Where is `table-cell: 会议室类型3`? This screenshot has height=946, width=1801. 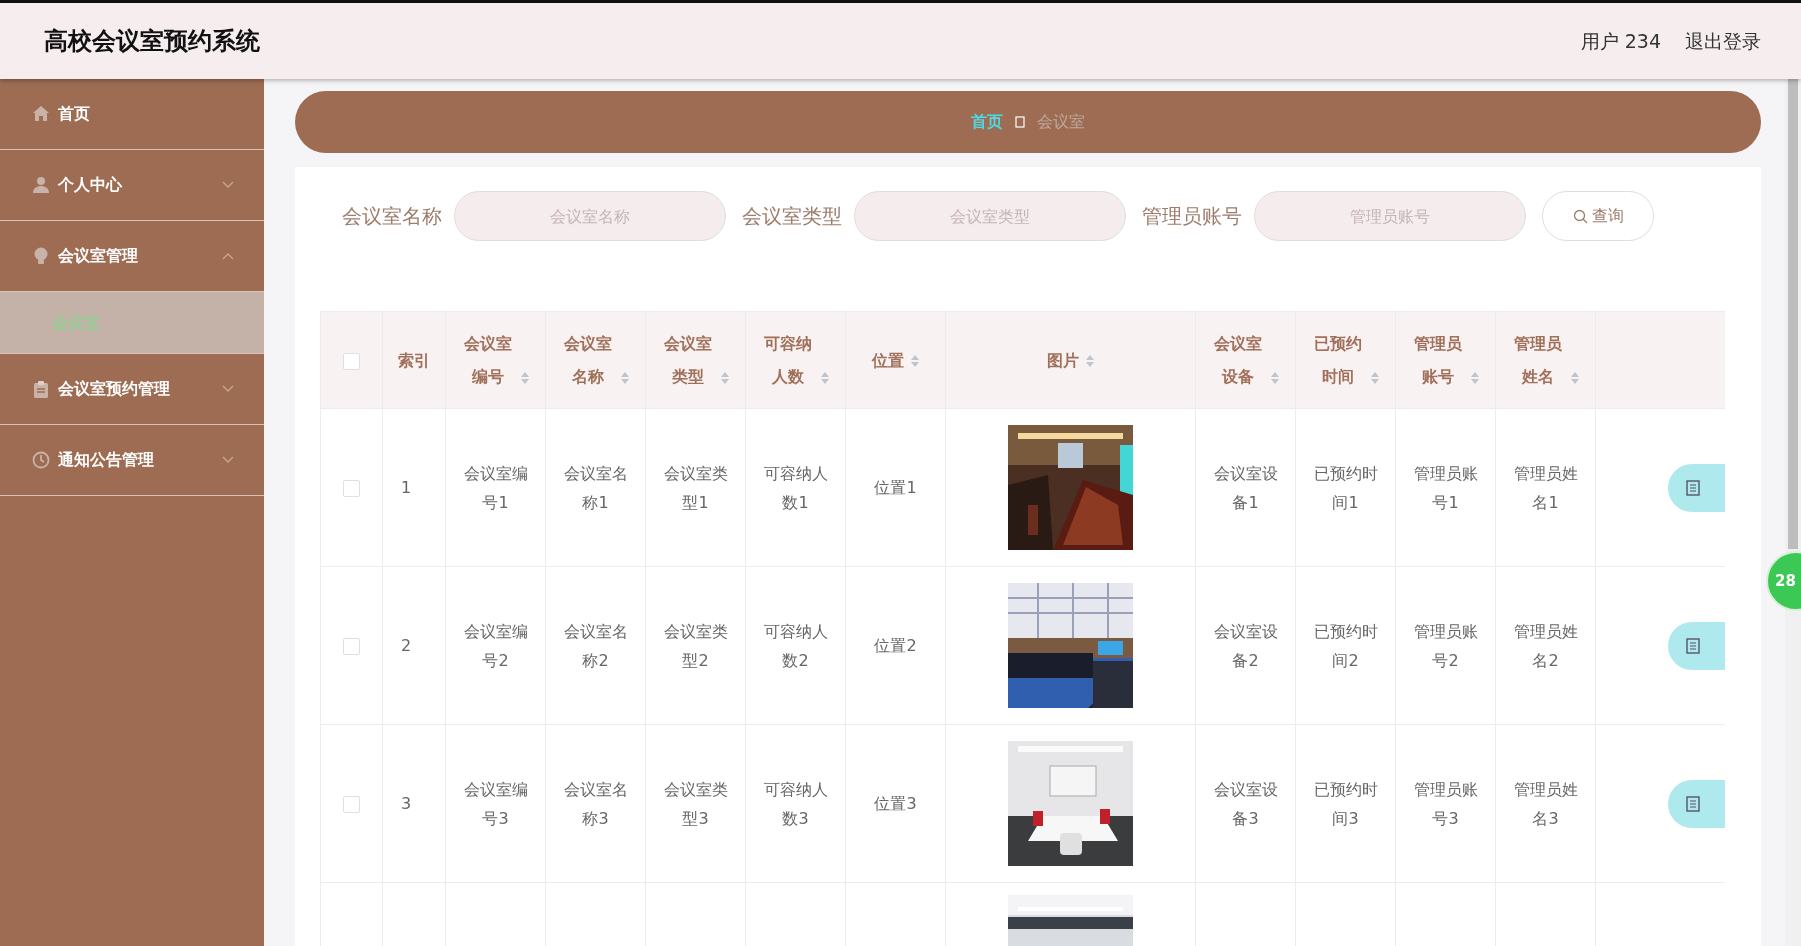 table-cell: 会议室类型3 is located at coordinates (695, 803).